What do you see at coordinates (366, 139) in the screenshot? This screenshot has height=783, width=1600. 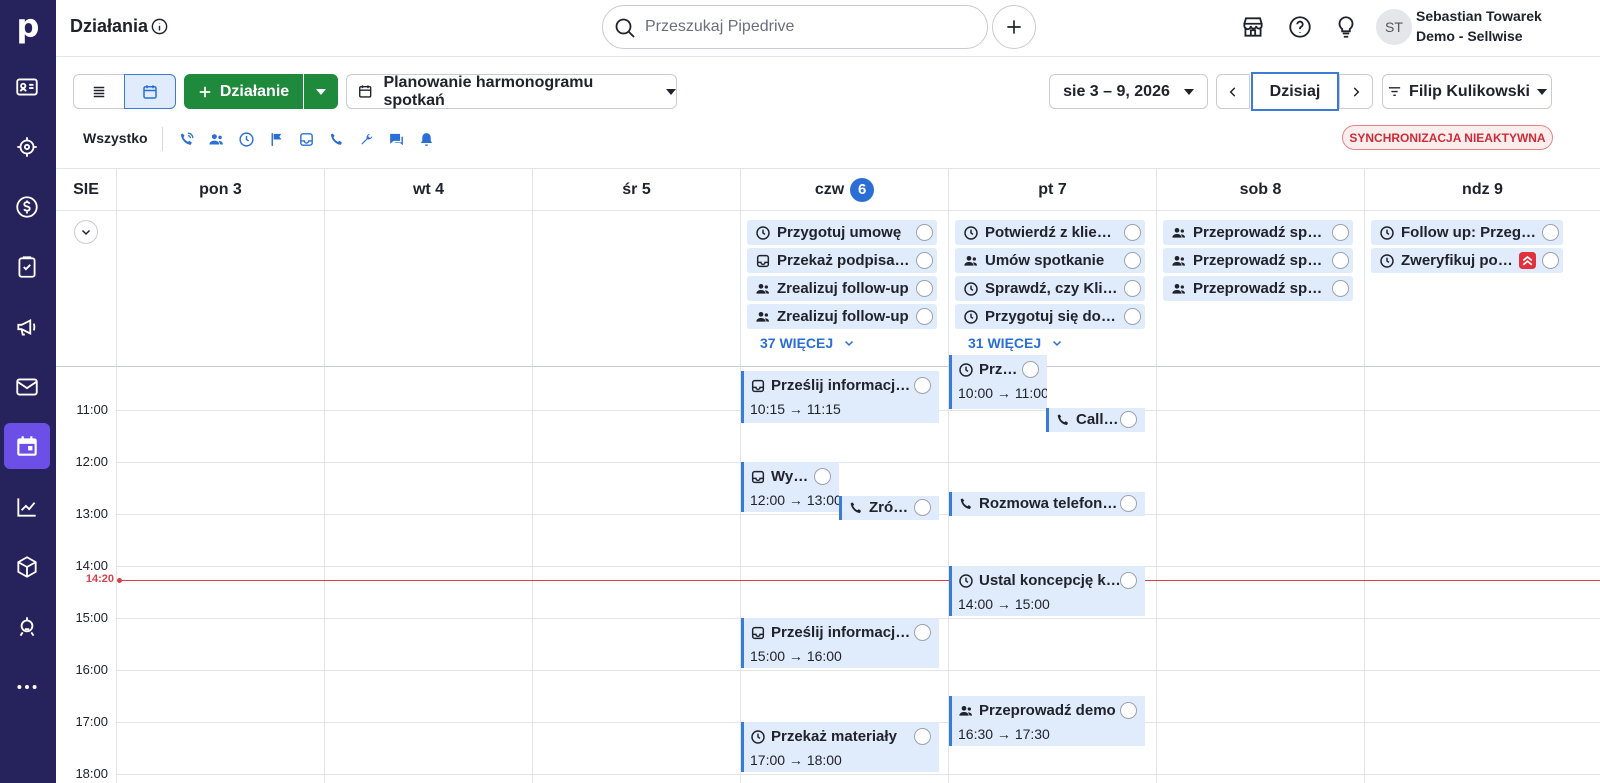 I see `wrench-type-icon` at bounding box center [366, 139].